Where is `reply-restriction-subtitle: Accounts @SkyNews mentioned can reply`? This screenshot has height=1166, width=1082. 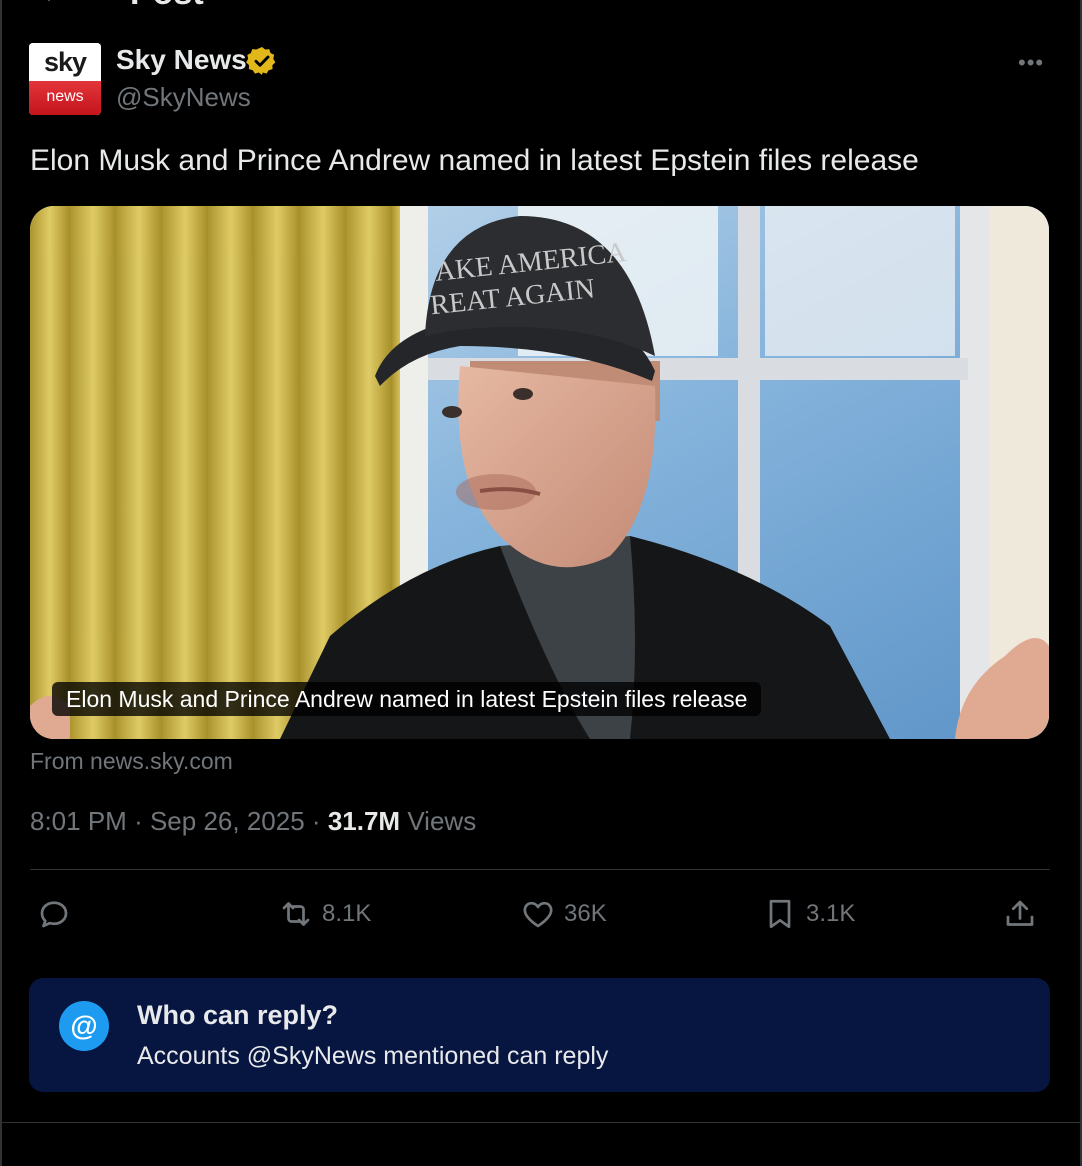 reply-restriction-subtitle: Accounts @SkyNews mentioned can reply is located at coordinates (373, 1056).